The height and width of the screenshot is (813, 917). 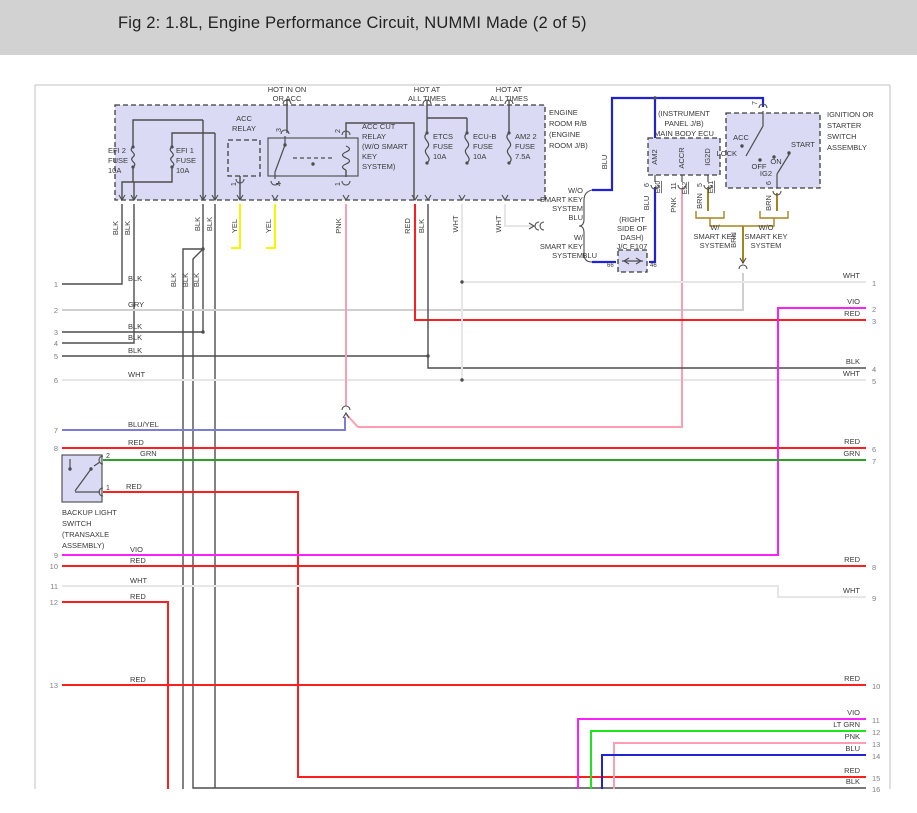 I want to click on wire-label: (W/O SMART, so click(x=385, y=146).